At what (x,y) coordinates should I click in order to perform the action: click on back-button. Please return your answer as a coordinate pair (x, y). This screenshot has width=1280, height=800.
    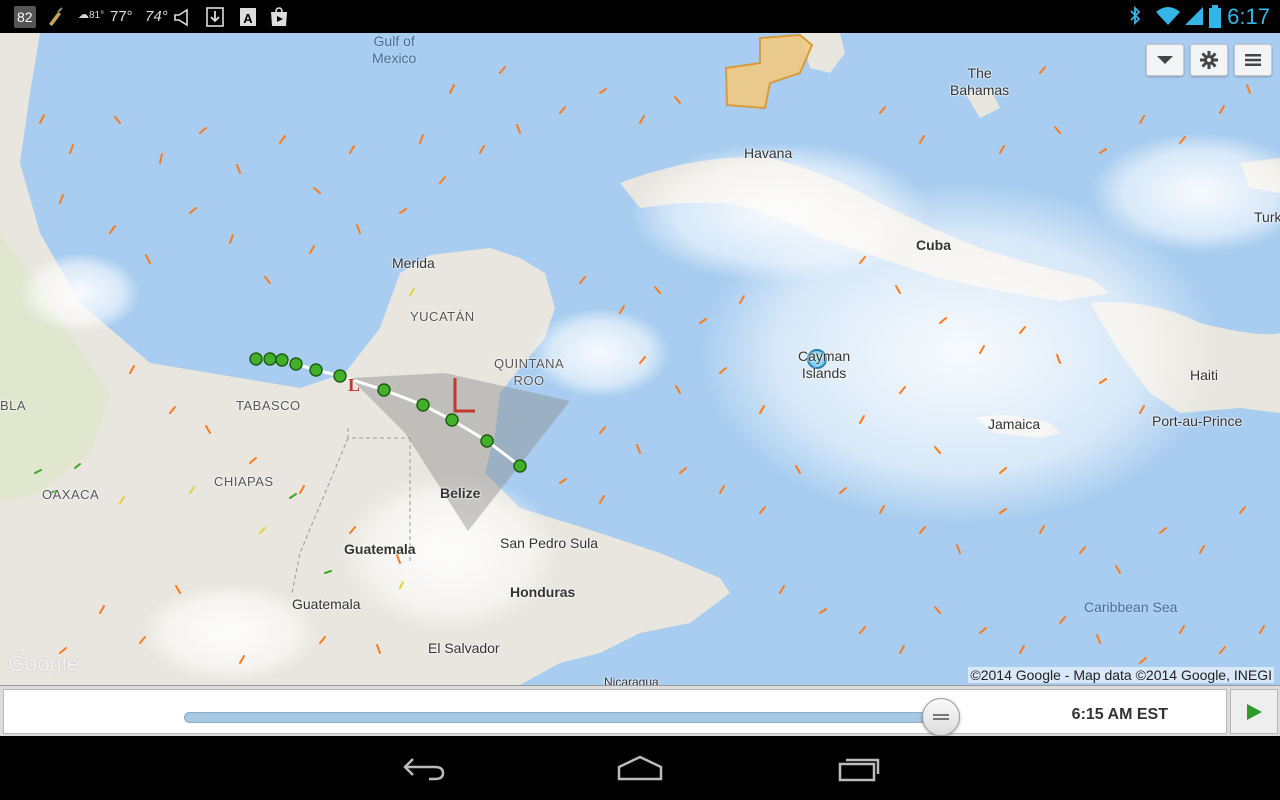
    Looking at the image, I should click on (424, 768).